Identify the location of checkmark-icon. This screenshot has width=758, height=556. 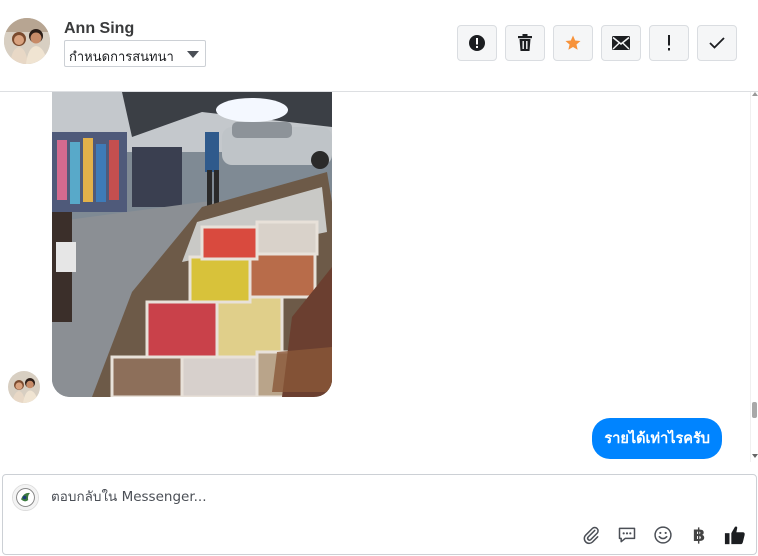
(717, 43).